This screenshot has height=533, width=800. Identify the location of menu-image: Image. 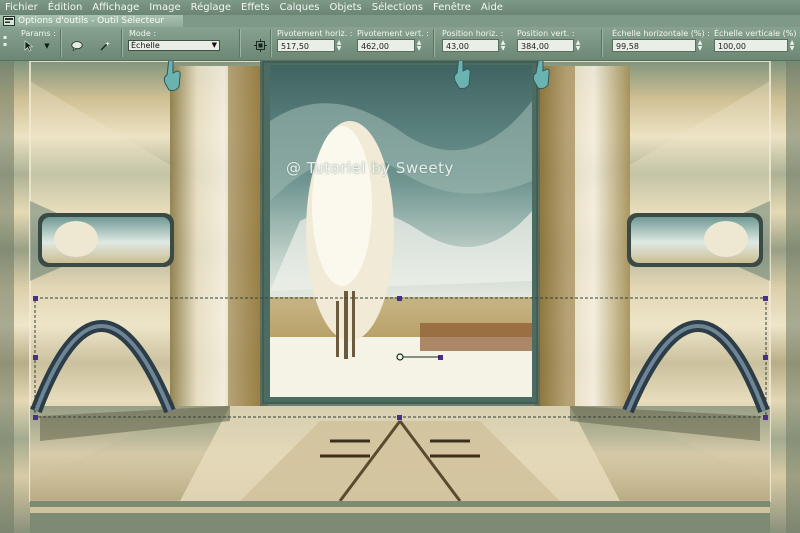
(164, 7).